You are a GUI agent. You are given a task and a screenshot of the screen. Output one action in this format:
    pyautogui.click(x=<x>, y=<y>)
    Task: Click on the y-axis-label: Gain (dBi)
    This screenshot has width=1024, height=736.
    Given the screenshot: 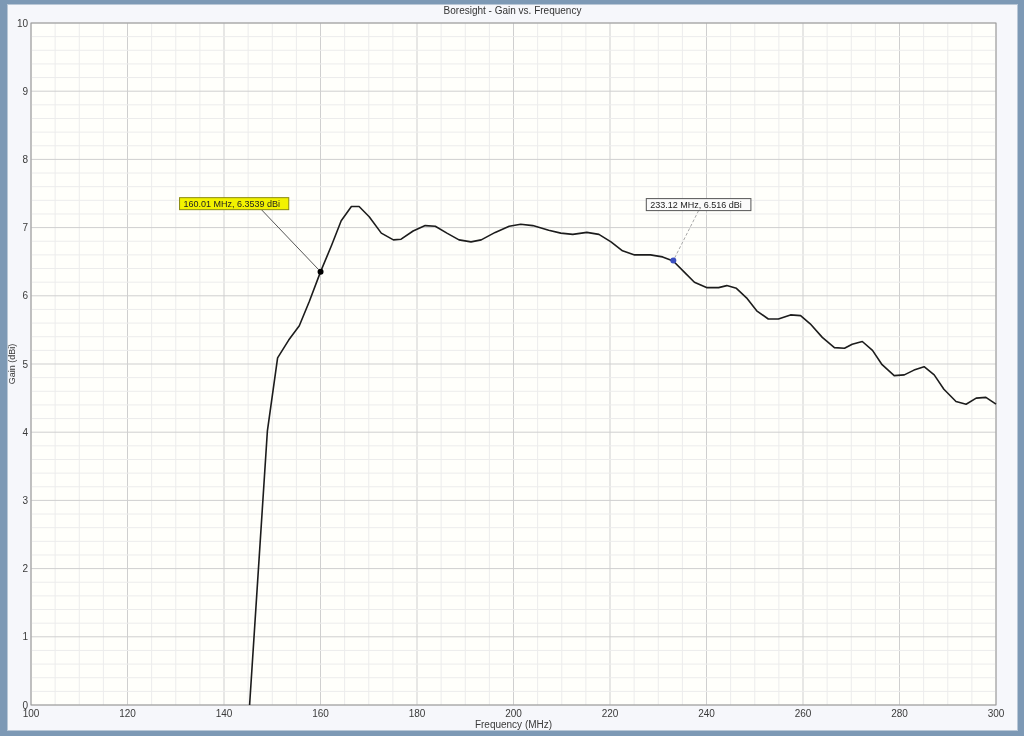 What is the action you would take?
    pyautogui.click(x=12, y=364)
    